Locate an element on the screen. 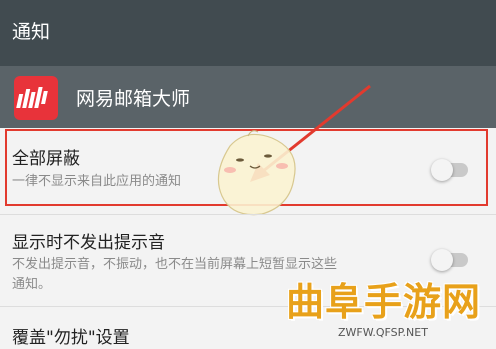 This screenshot has width=496, height=349. silent-display-description-line-2: 通知。 is located at coordinates (32, 284).